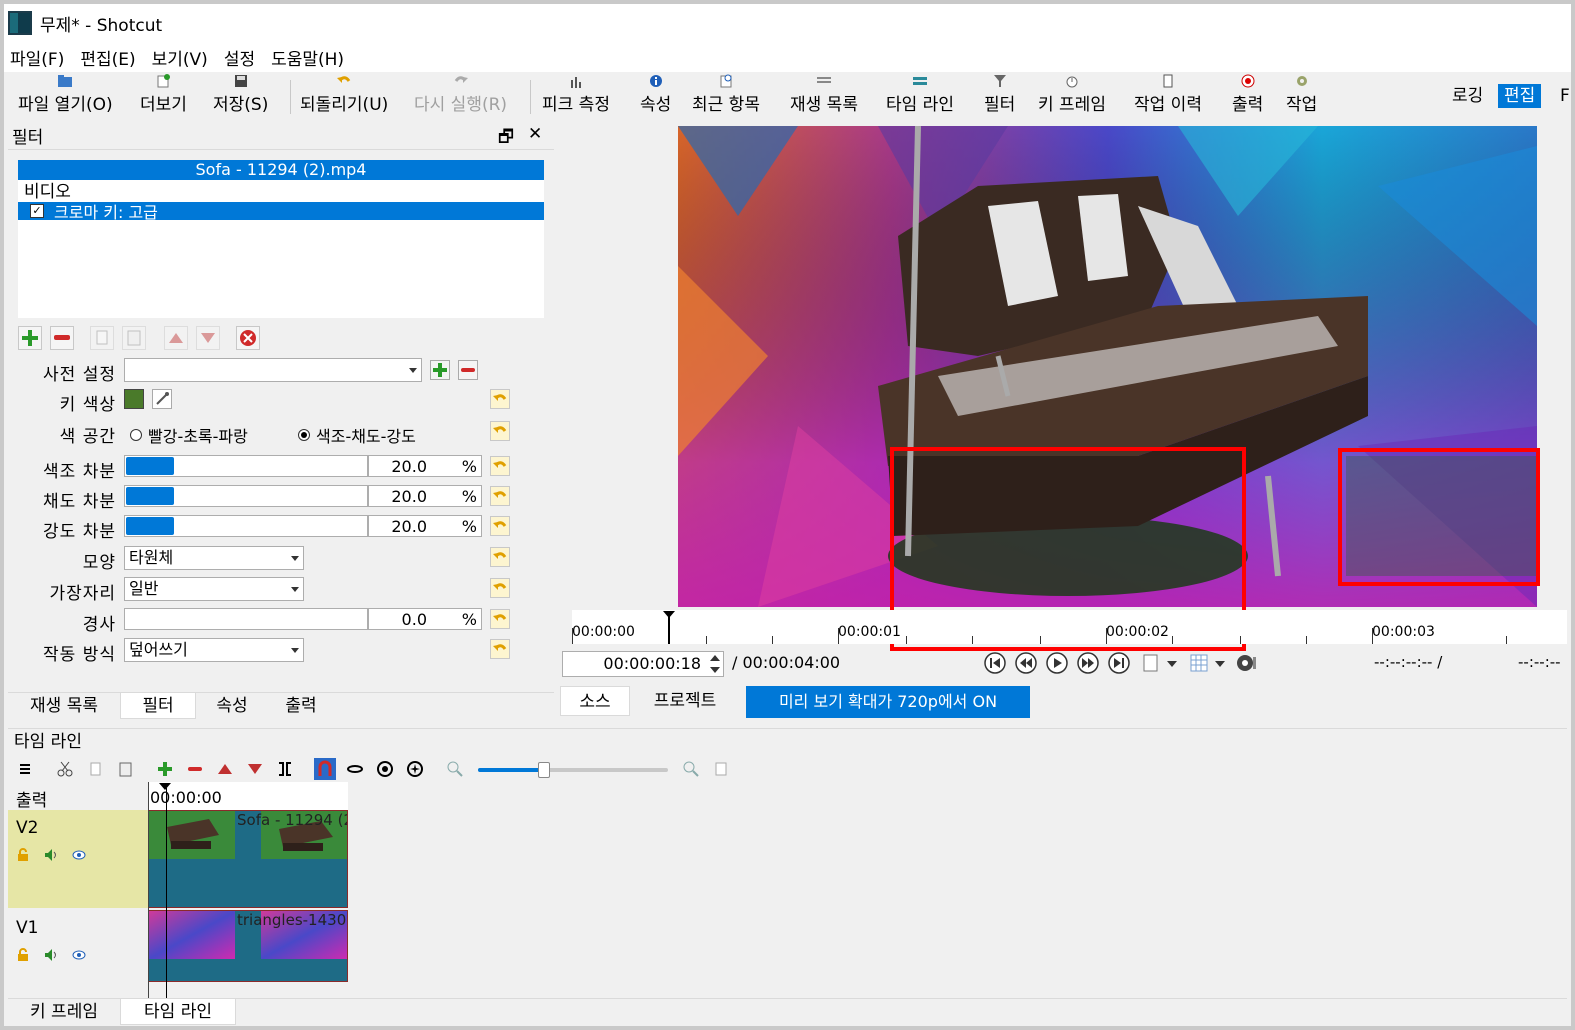  I want to click on move-filter-up-button, so click(176, 338).